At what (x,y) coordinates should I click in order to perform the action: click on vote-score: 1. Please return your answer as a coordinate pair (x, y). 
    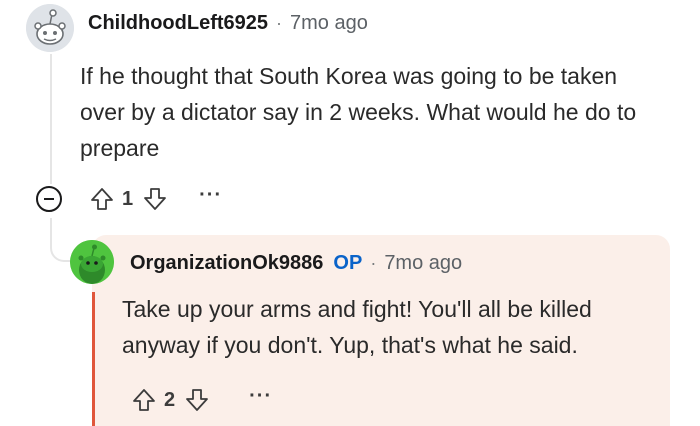
    Looking at the image, I should click on (128, 198).